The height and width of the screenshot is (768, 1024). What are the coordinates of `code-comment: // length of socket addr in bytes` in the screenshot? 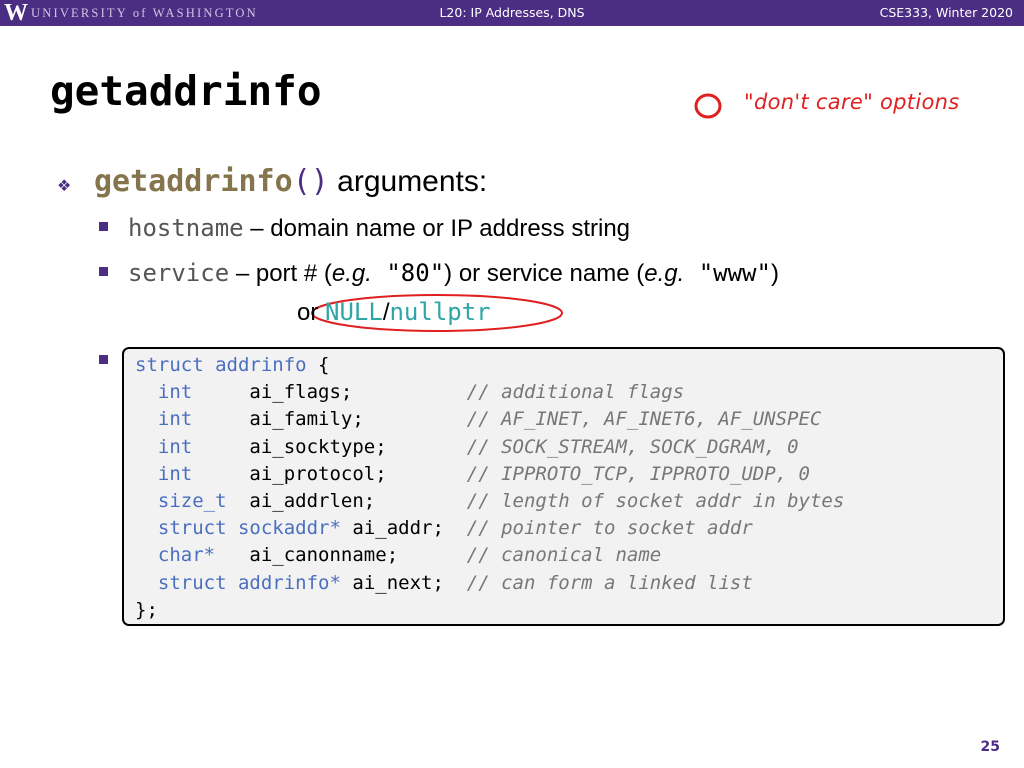 It's located at (655, 501).